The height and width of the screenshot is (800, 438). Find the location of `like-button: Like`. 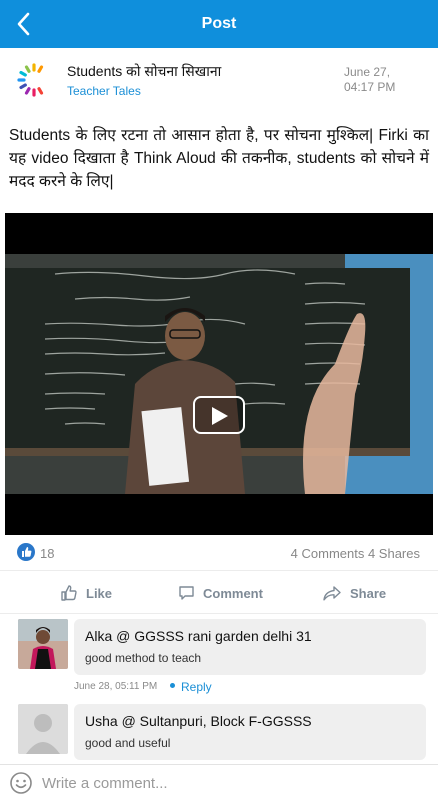

like-button: Like is located at coordinates (86, 593).